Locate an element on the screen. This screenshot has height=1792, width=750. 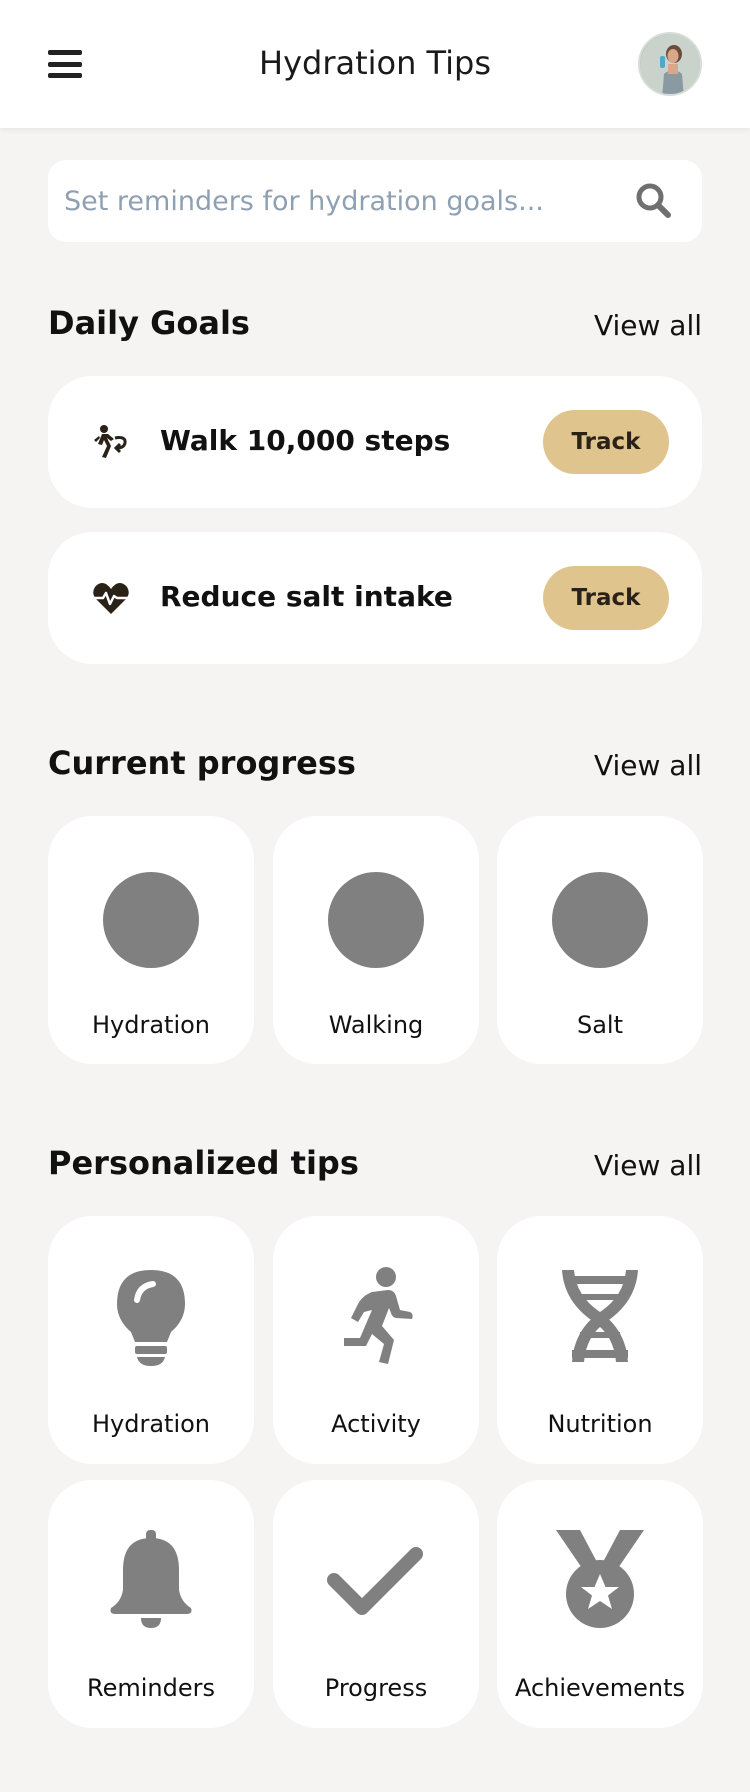
bell-icon is located at coordinates (151, 1580).